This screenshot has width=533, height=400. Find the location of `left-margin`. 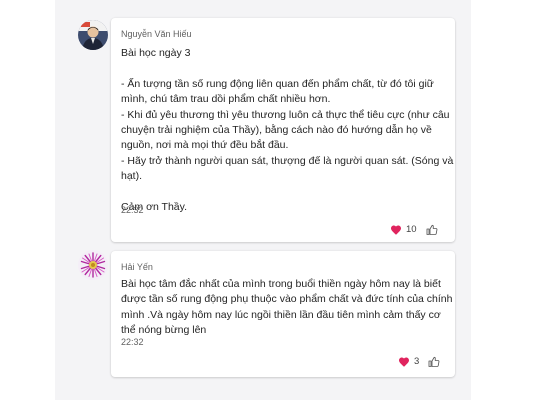

left-margin is located at coordinates (27, 200).